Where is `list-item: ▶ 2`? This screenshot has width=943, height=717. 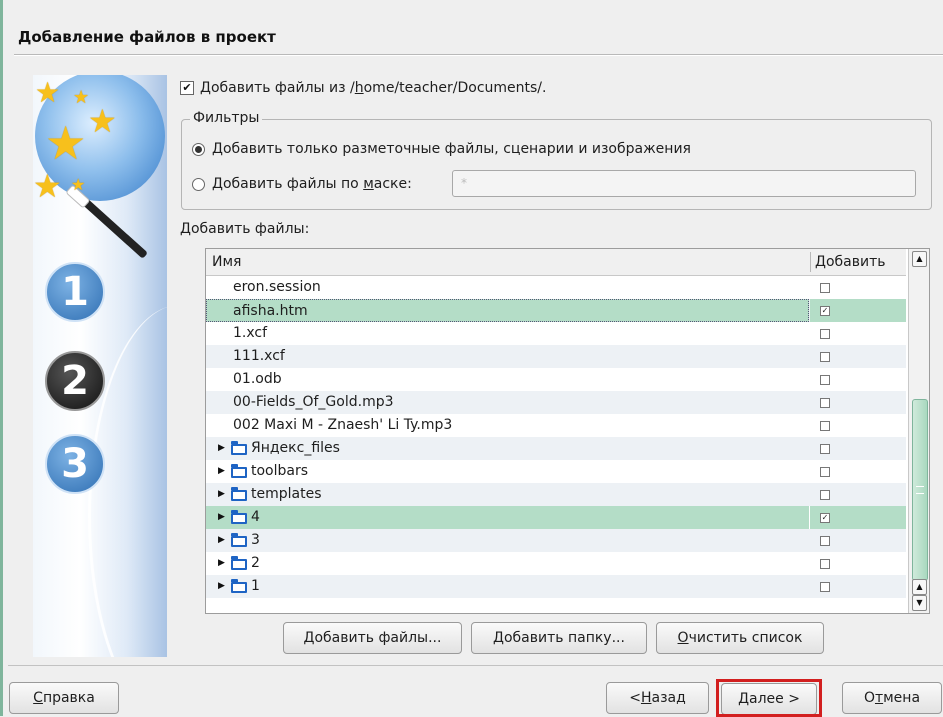
list-item: ▶ 2 is located at coordinates (556, 563).